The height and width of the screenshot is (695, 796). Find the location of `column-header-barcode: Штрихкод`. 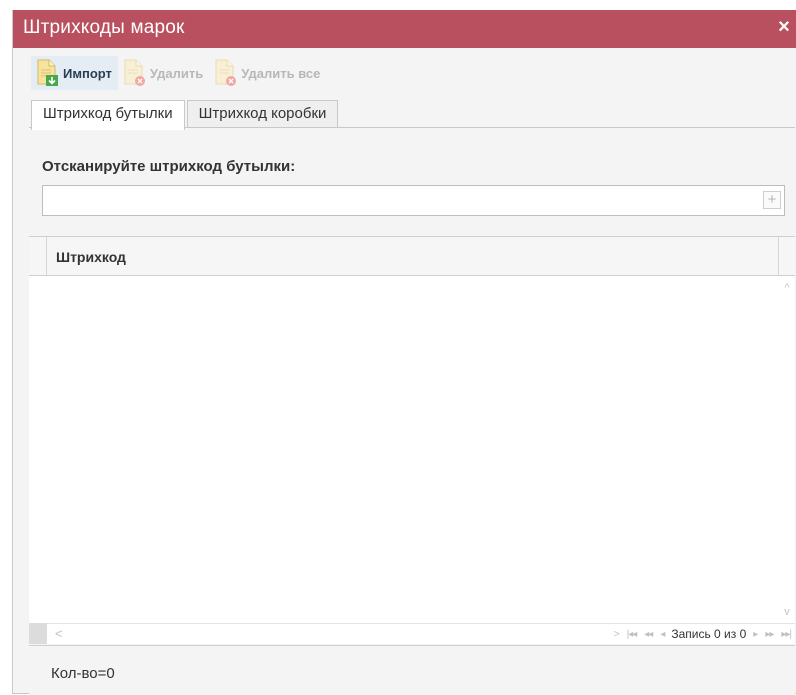

column-header-barcode: Штрихкод is located at coordinates (91, 257).